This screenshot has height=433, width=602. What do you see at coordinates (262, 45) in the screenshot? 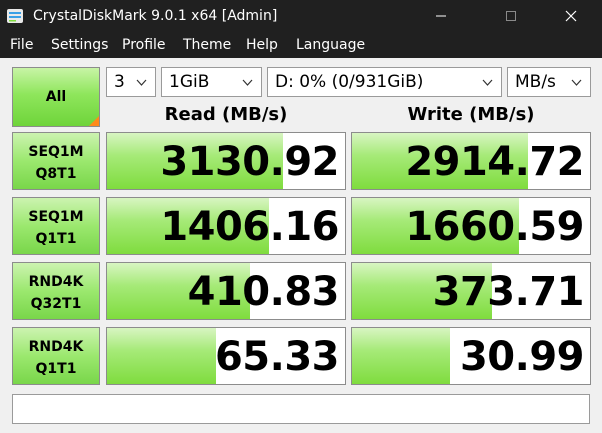
I see `menu-help: Help` at bounding box center [262, 45].